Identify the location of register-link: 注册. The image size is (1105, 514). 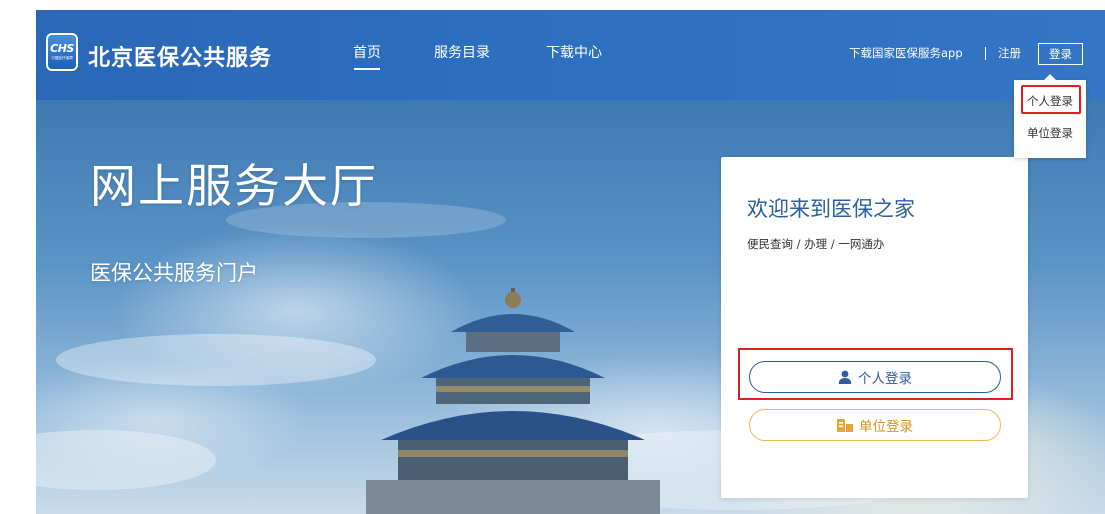
(1009, 53).